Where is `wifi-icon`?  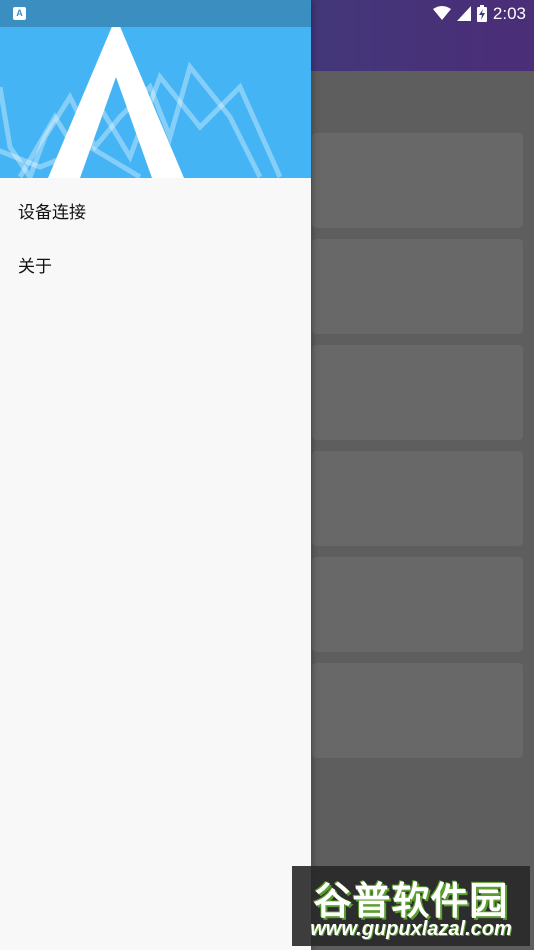 wifi-icon is located at coordinates (441, 13).